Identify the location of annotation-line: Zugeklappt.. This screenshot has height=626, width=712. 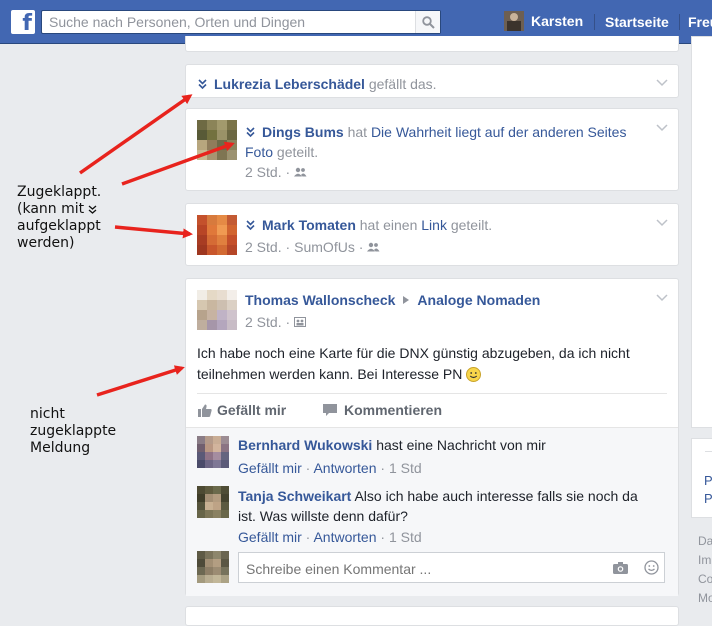
(59, 192).